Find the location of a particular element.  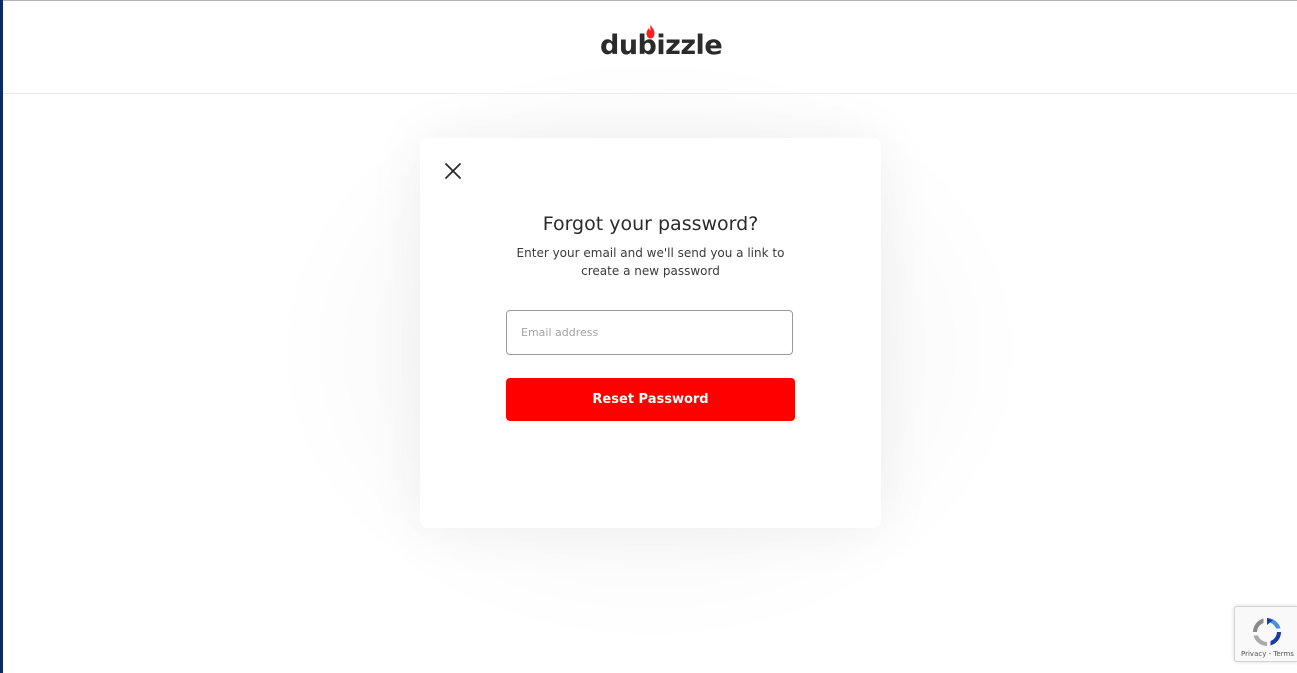

recaptcha-badge: Privacy - Terms is located at coordinates (1265, 634).